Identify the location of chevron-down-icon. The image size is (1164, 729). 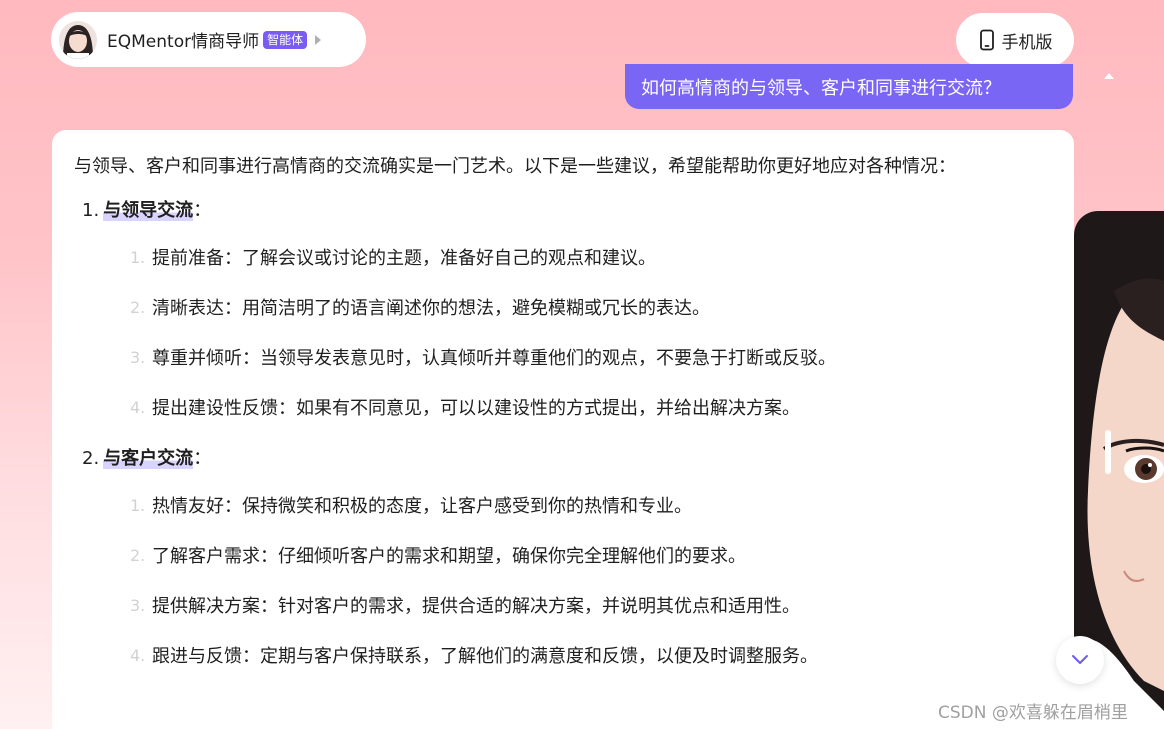
(1080, 659).